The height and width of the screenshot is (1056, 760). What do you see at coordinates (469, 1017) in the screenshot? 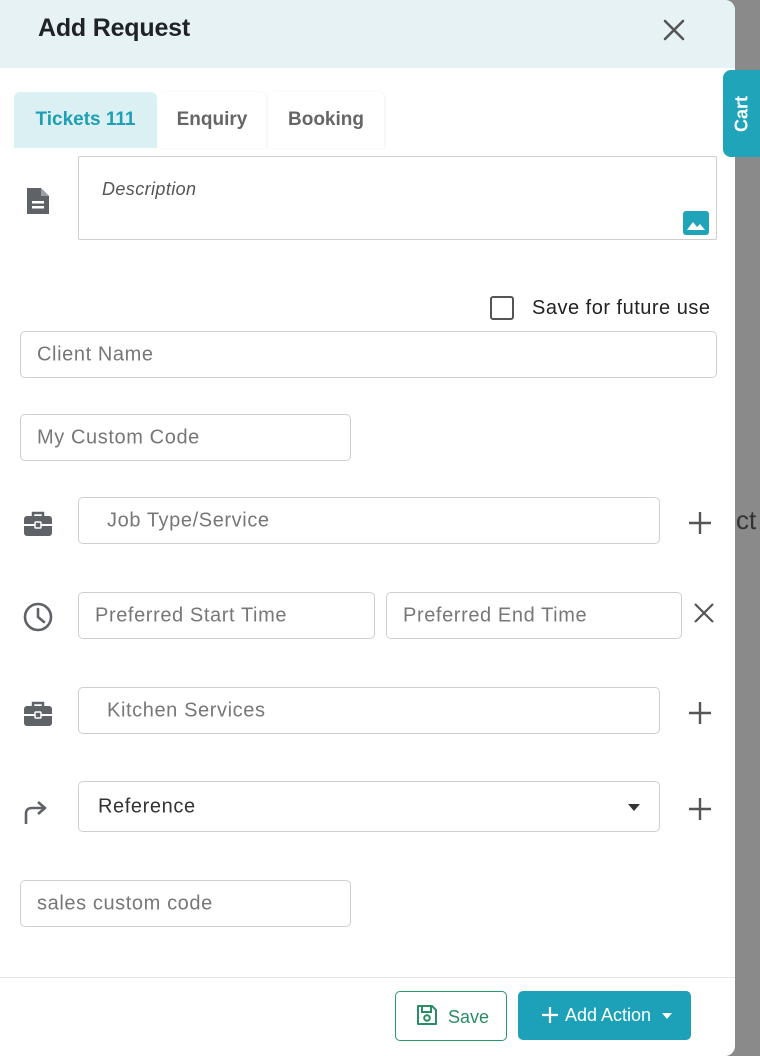
I see `save-button-label: Save` at bounding box center [469, 1017].